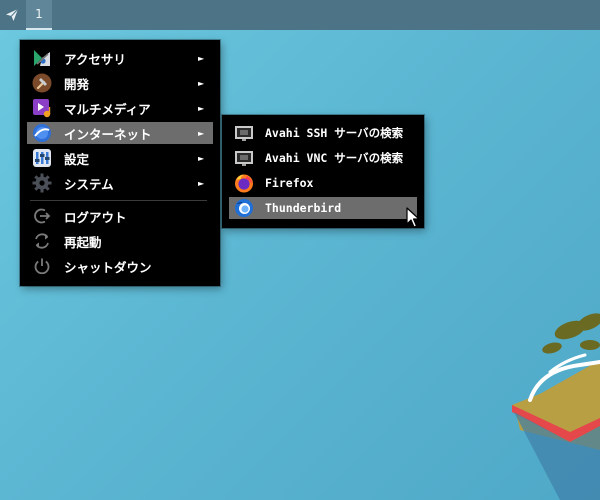 The height and width of the screenshot is (500, 600). Describe the element at coordinates (42, 183) in the screenshot. I see `gear-icon` at that location.